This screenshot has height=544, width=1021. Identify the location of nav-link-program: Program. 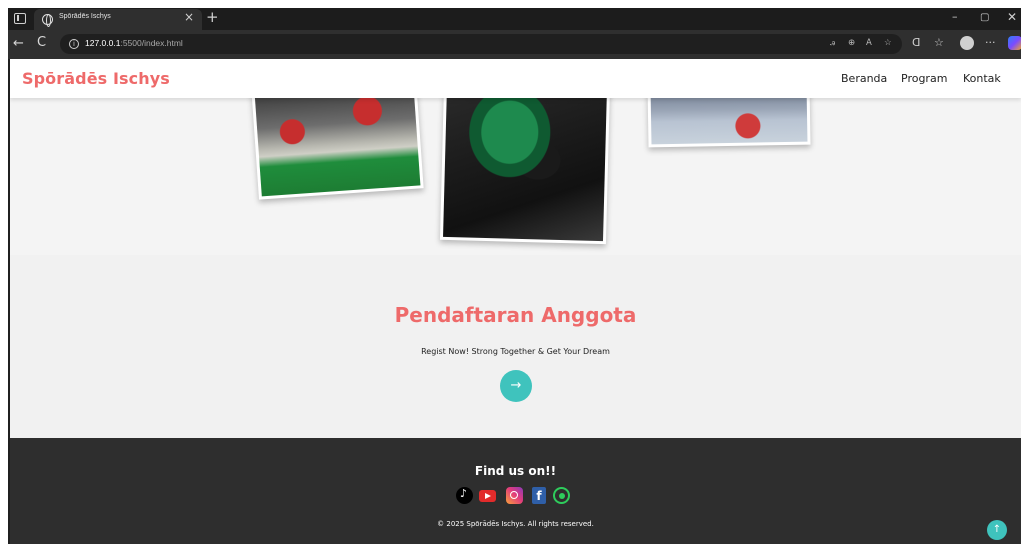
(924, 78).